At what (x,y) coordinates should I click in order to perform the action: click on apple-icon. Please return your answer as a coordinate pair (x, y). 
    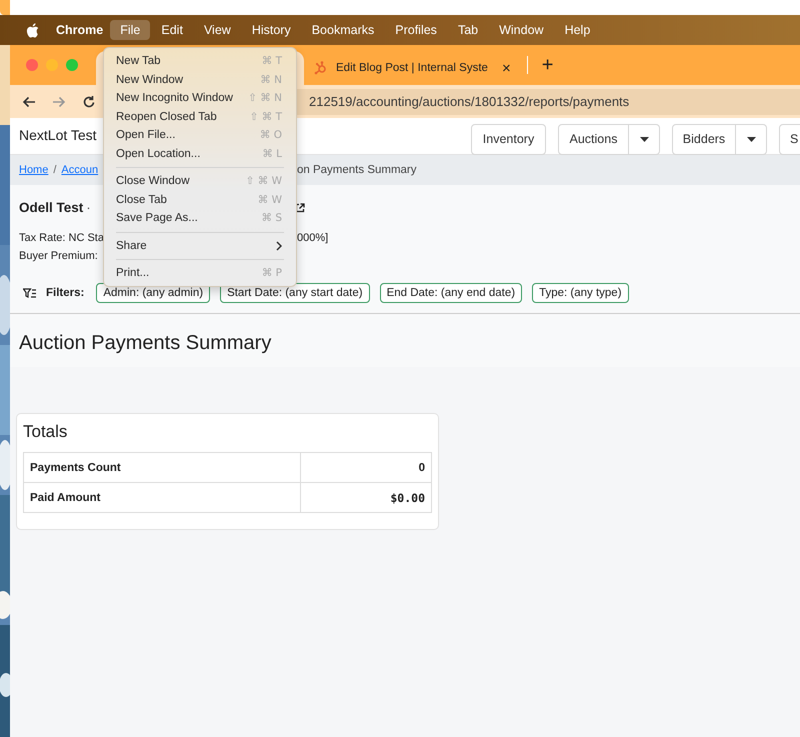
    Looking at the image, I should click on (32, 30).